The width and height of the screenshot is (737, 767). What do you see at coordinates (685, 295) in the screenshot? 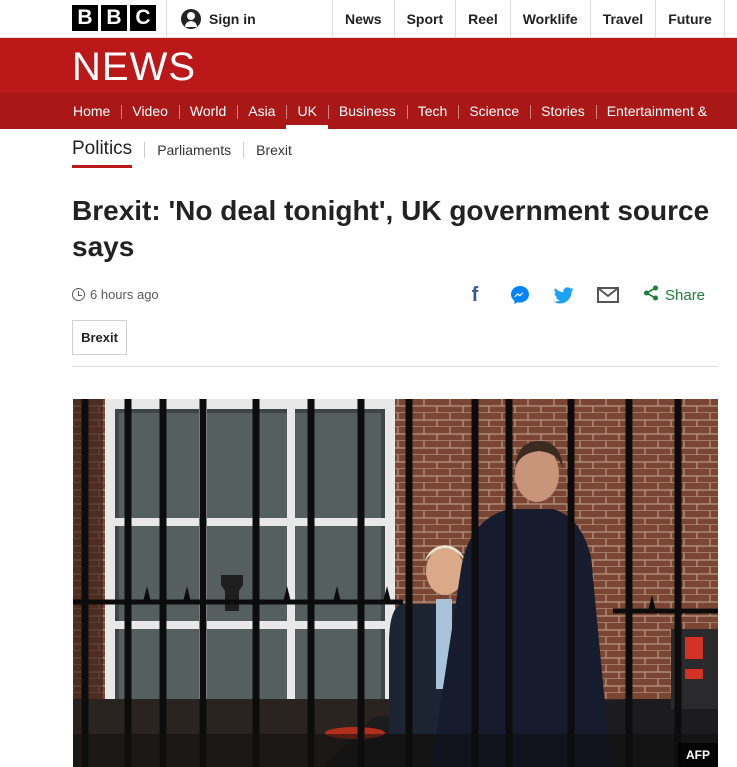
I see `share-label: Share` at bounding box center [685, 295].